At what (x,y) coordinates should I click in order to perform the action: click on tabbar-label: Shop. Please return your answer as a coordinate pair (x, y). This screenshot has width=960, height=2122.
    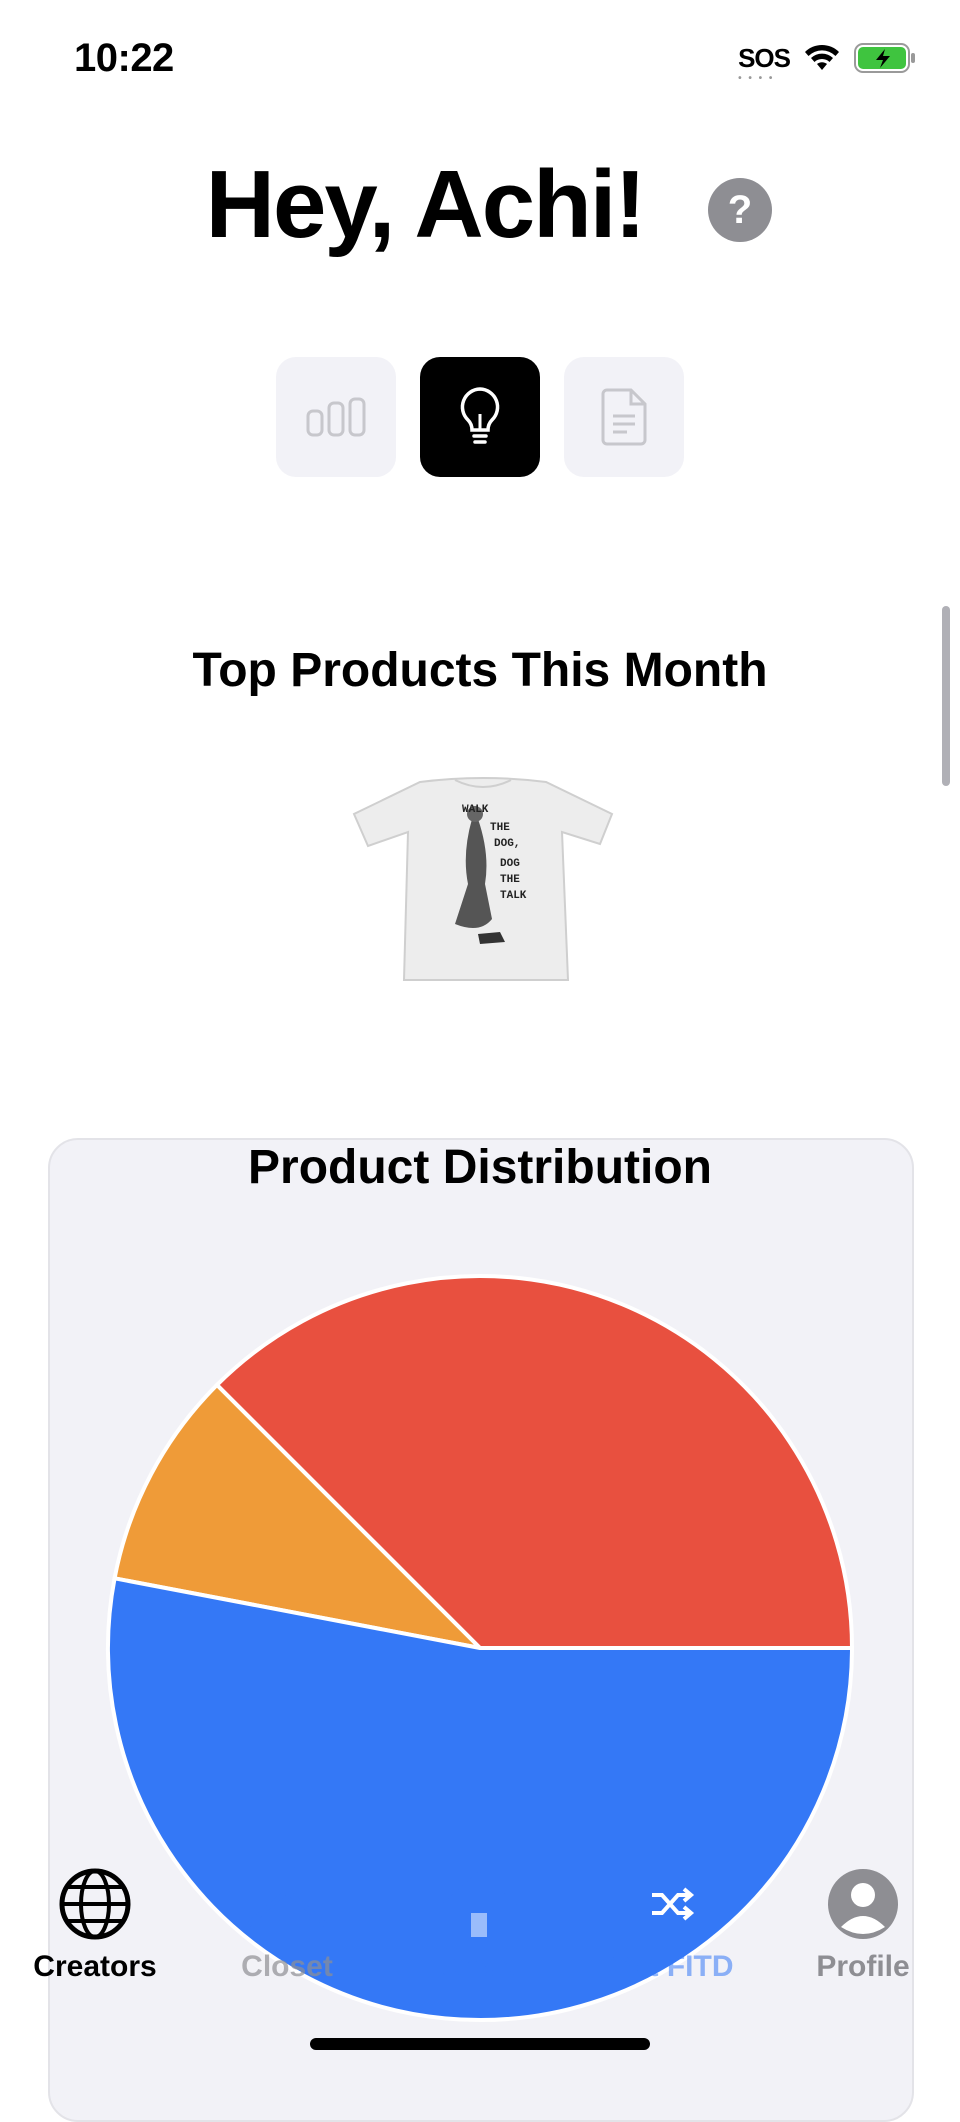
    Looking at the image, I should click on (479, 1966).